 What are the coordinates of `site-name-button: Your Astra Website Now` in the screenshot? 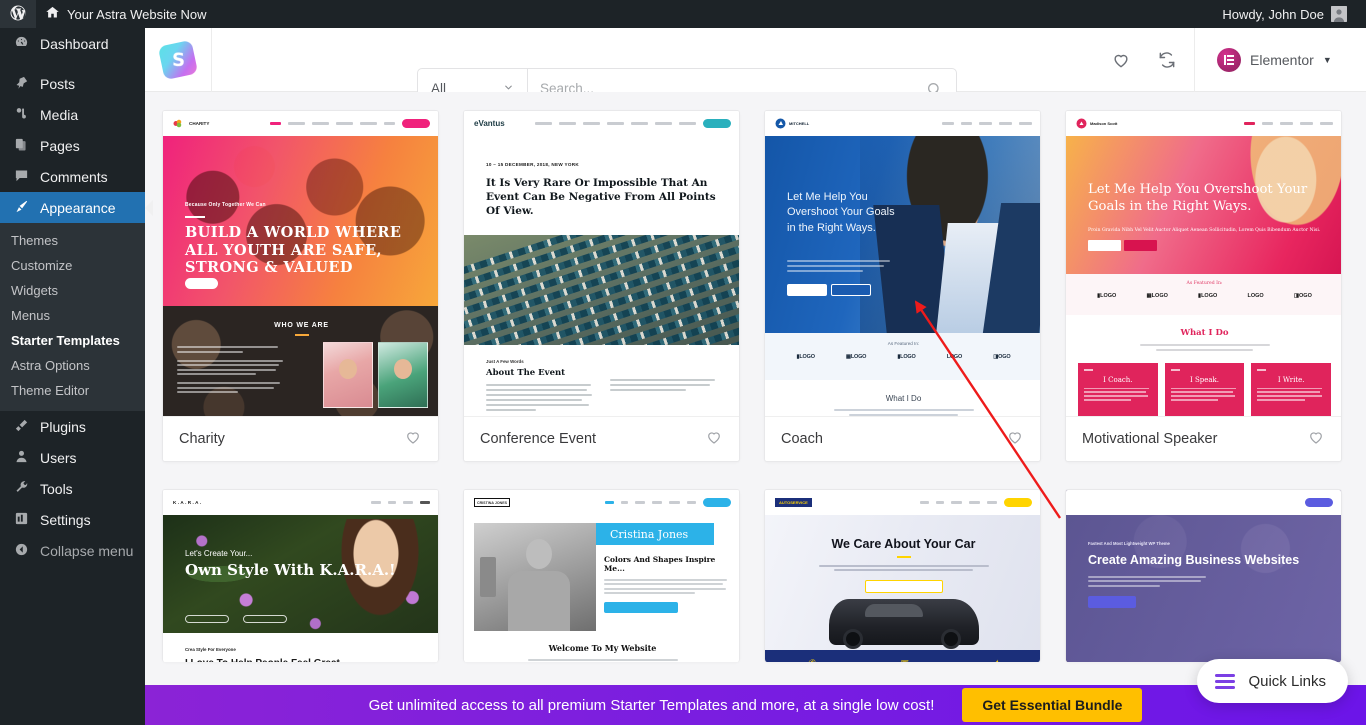 It's located at (125, 14).